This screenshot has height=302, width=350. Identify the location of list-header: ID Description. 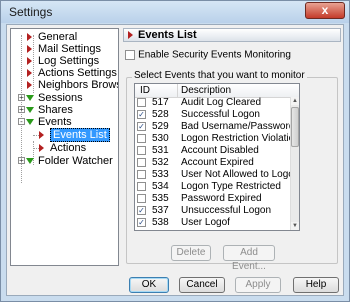
(217, 91).